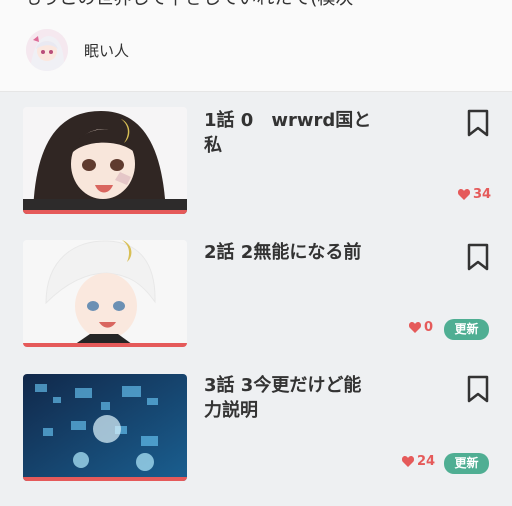 The height and width of the screenshot is (506, 512). Describe the element at coordinates (47, 50) in the screenshot. I see `author-avatar` at that location.